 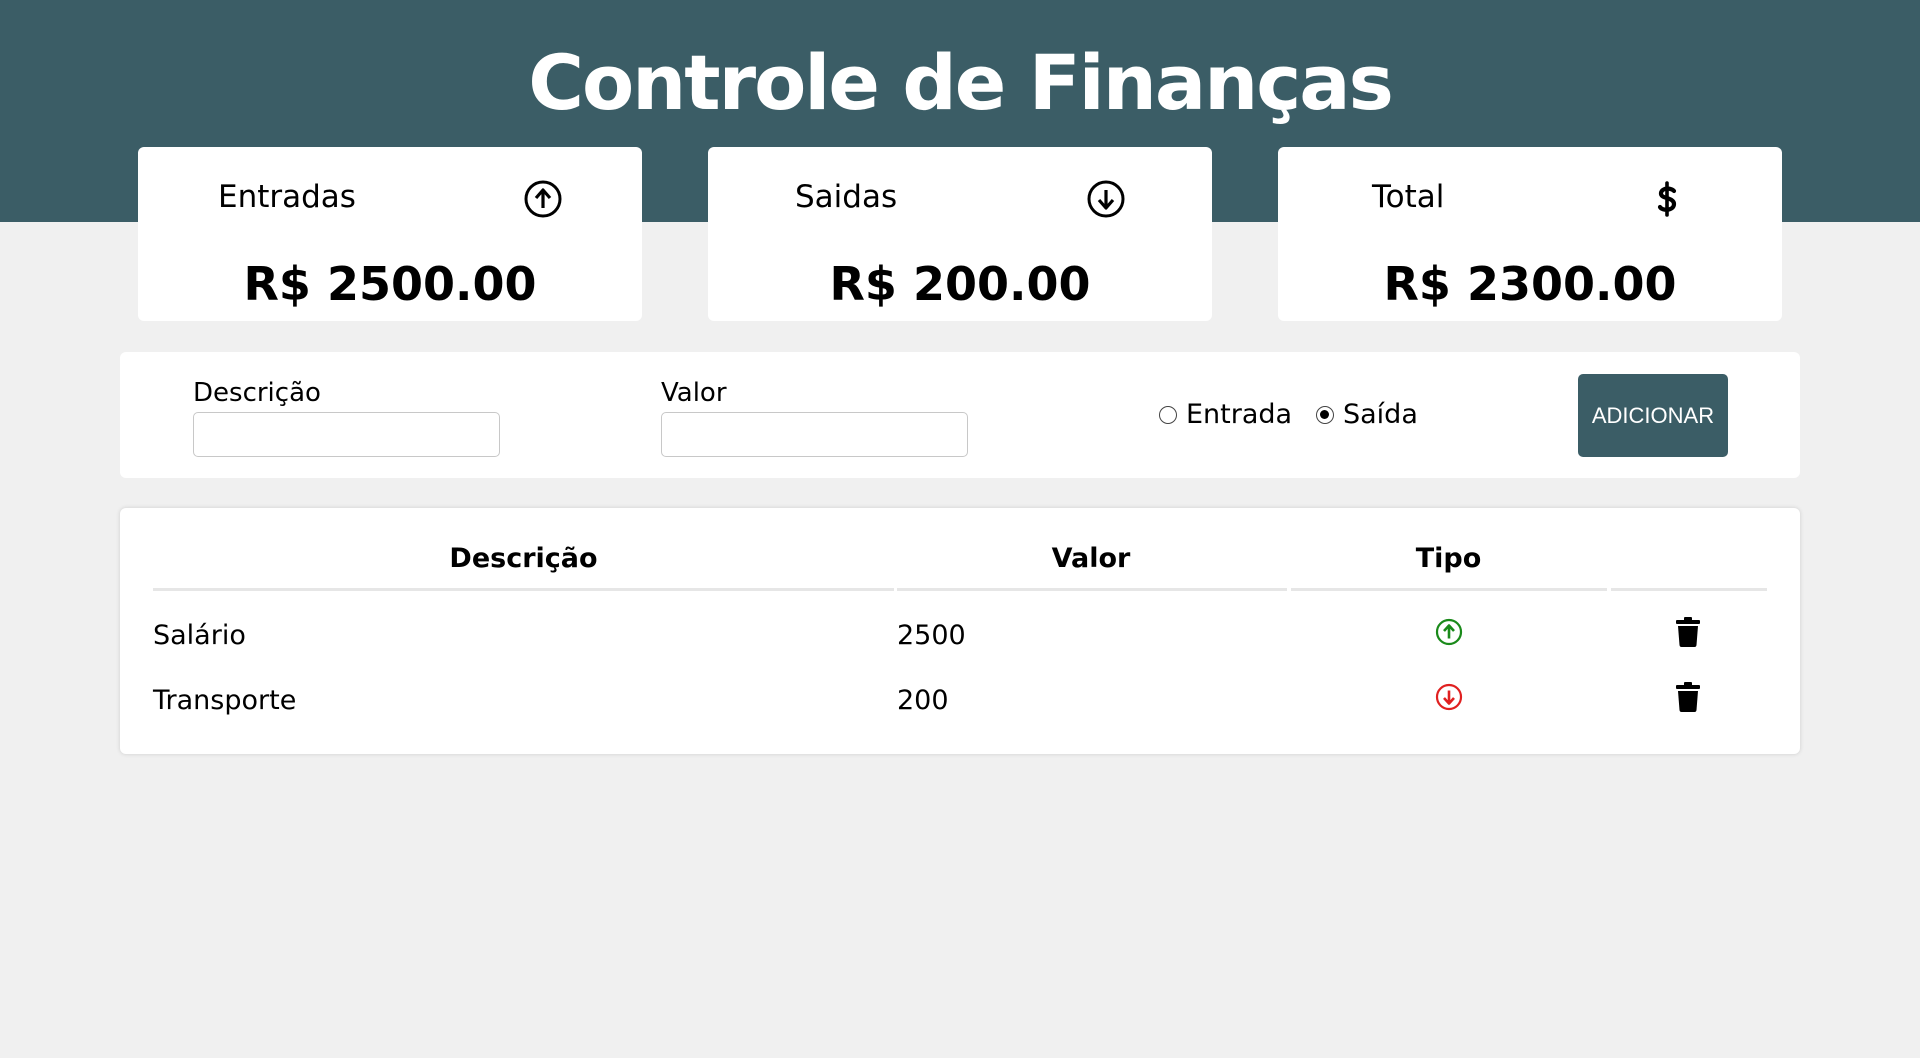 I want to click on value-input, so click(x=814, y=434).